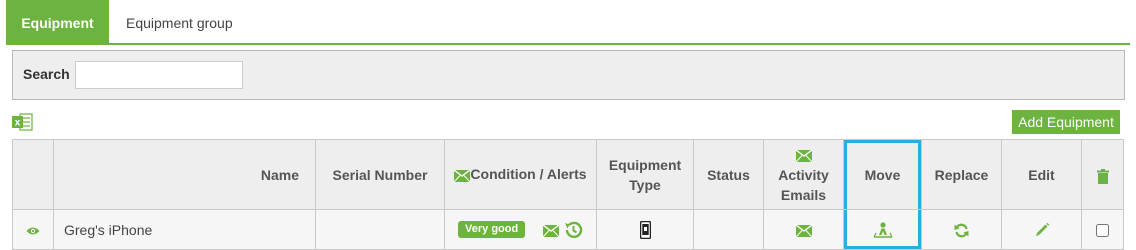 This screenshot has width=1136, height=250. What do you see at coordinates (728, 174) in the screenshot?
I see `status-column-header: Status` at bounding box center [728, 174].